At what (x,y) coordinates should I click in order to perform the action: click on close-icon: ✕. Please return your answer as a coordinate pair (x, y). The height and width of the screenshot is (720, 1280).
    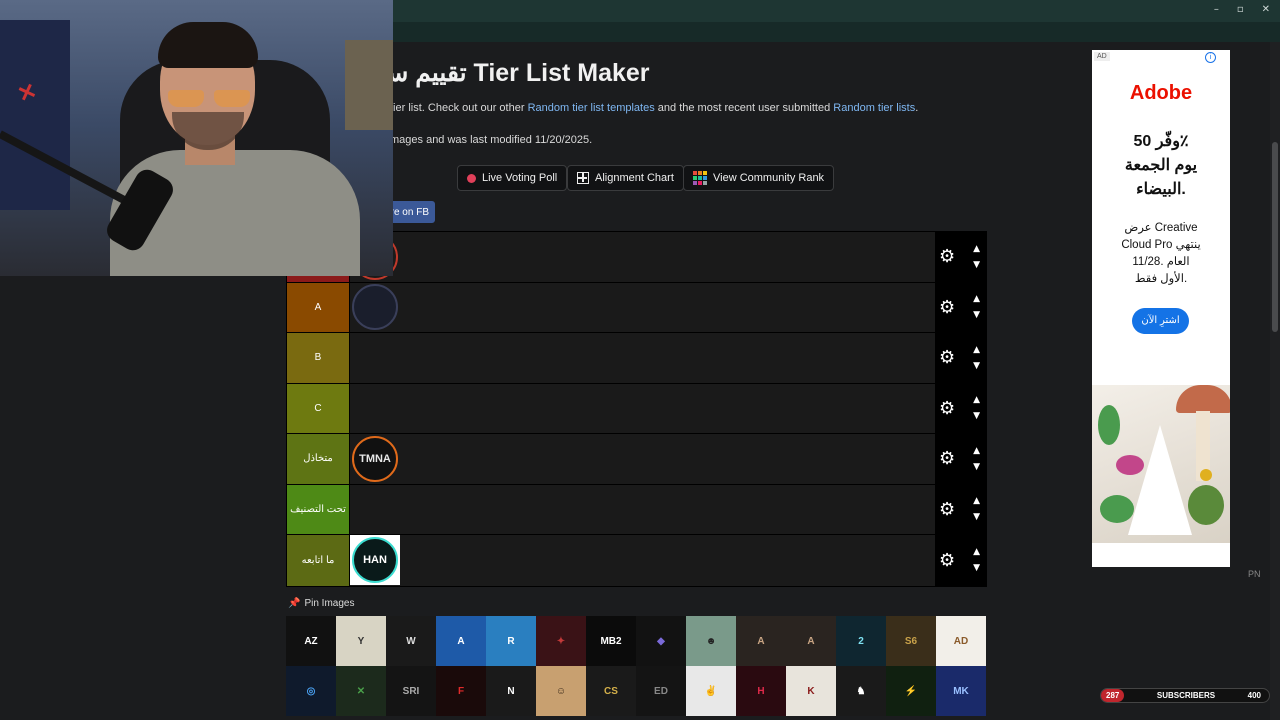
    Looking at the image, I should click on (1266, 9).